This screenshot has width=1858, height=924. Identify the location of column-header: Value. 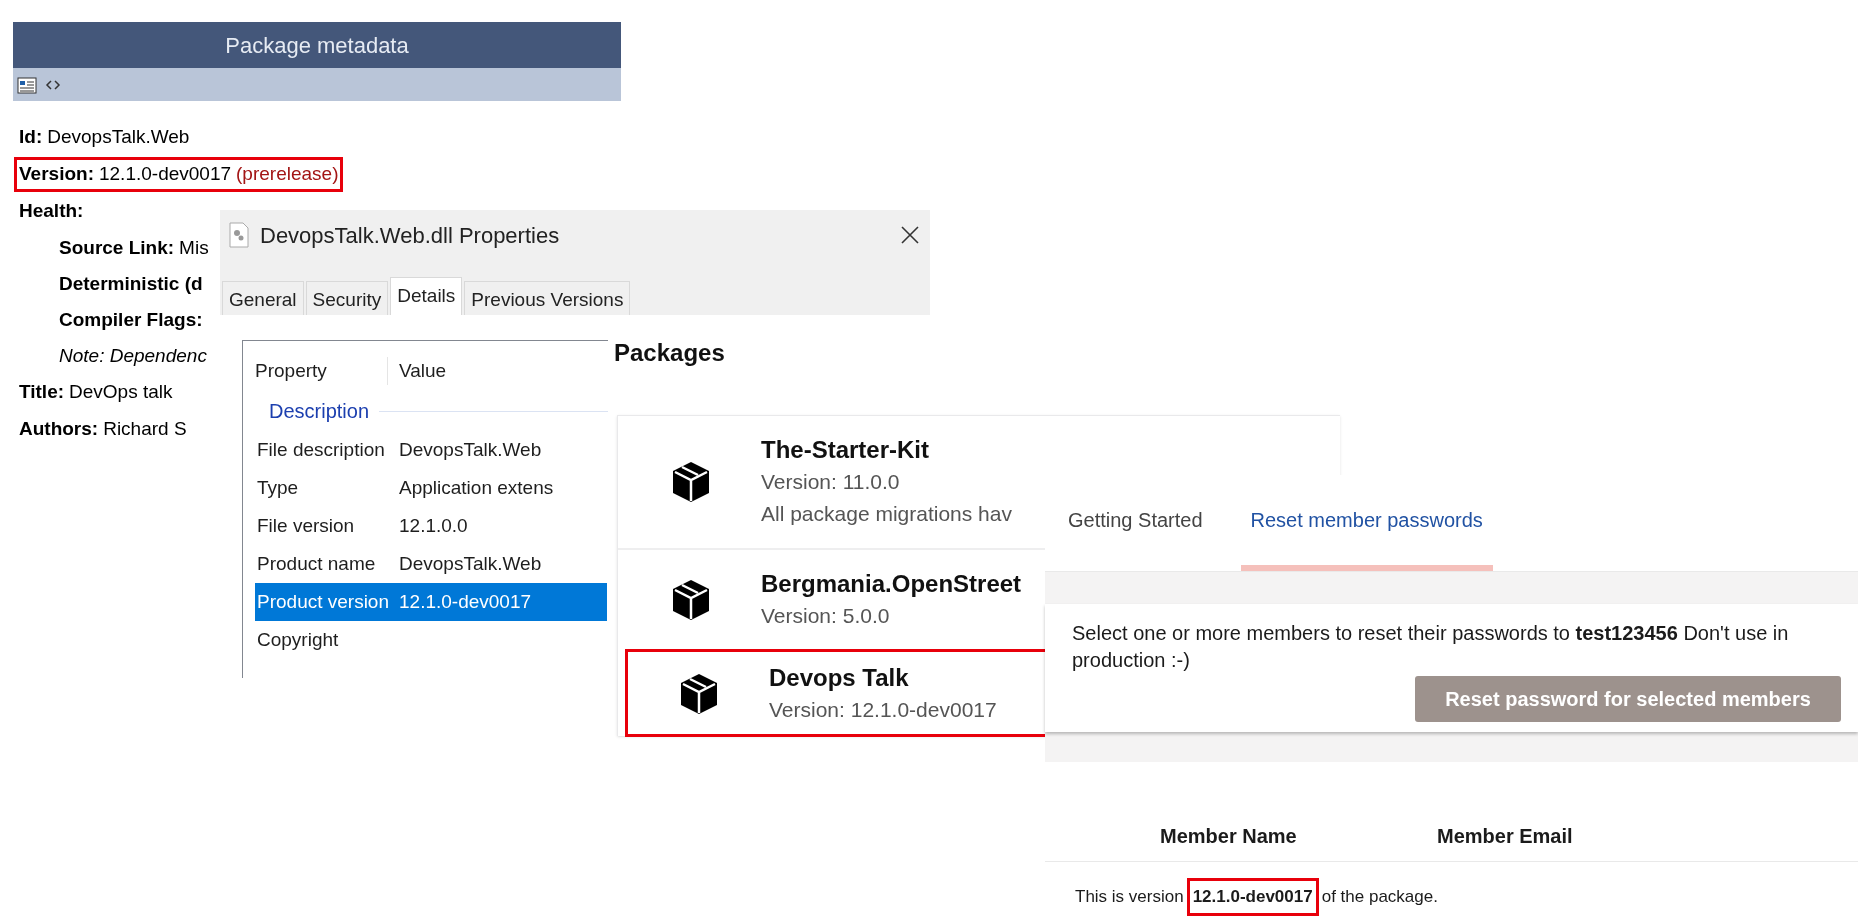
(417, 371).